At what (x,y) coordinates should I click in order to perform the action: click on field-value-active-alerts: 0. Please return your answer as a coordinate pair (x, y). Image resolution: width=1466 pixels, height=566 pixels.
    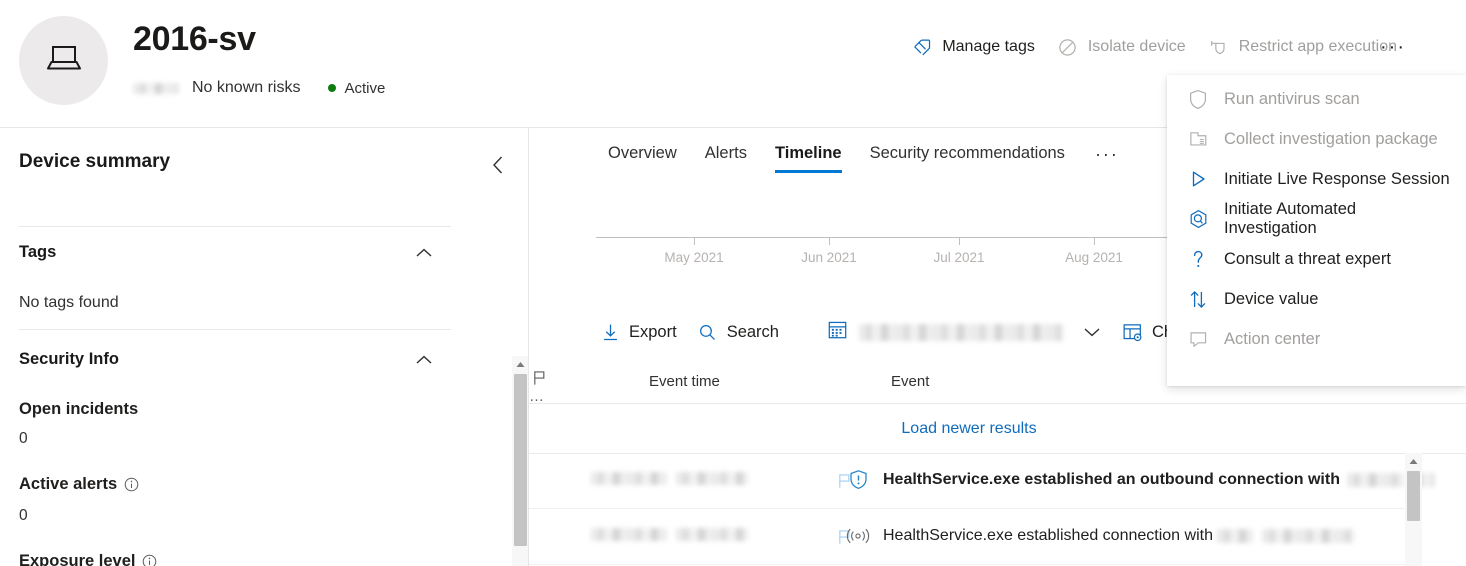
    Looking at the image, I should click on (23, 515).